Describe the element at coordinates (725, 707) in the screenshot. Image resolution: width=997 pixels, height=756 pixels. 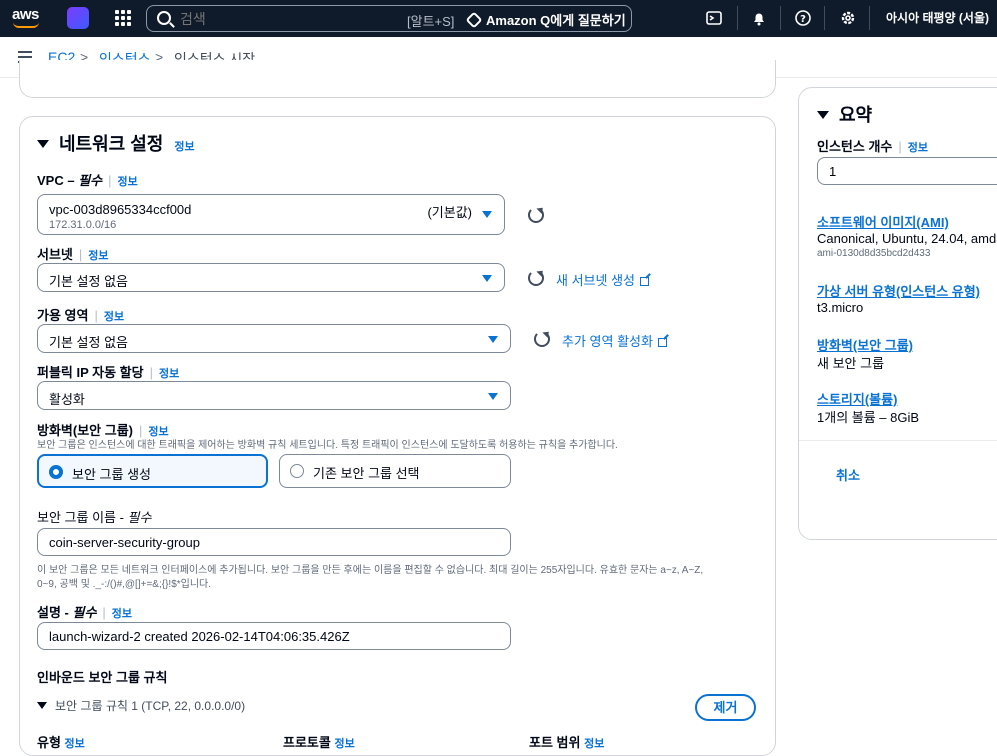
I see `remove-rule-button: 제거` at that location.